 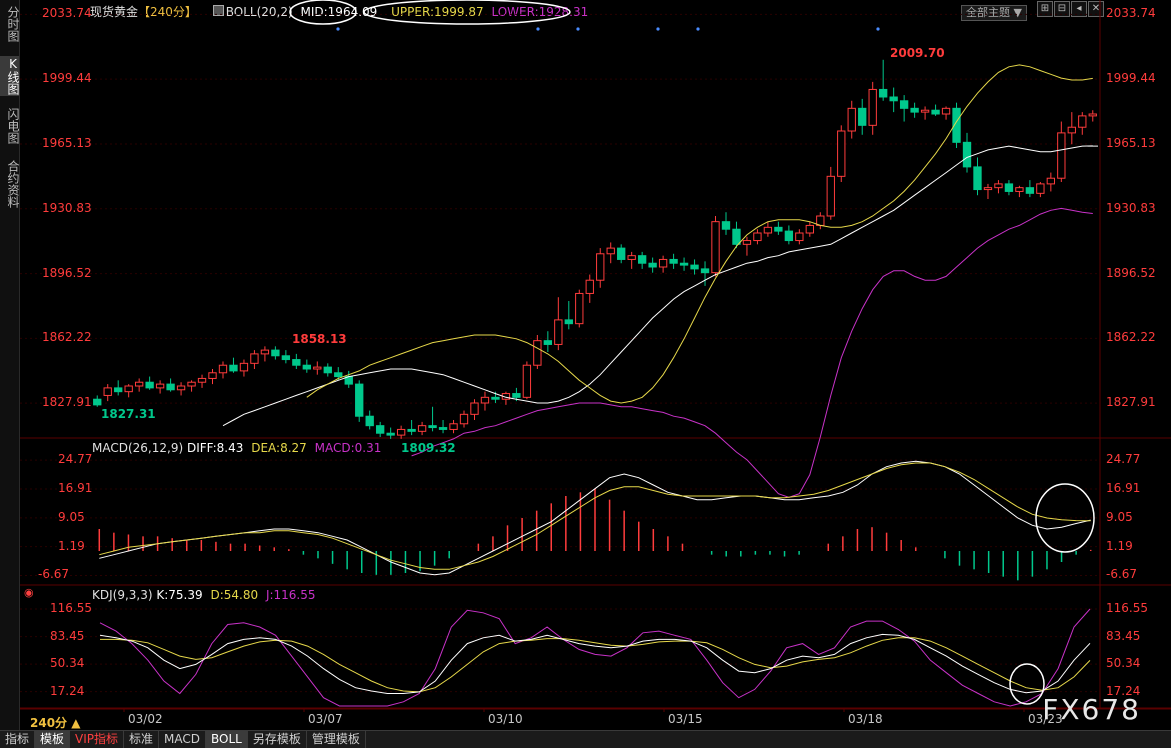 What do you see at coordinates (227, 739) in the screenshot?
I see `bottom-tab: BOLL` at bounding box center [227, 739].